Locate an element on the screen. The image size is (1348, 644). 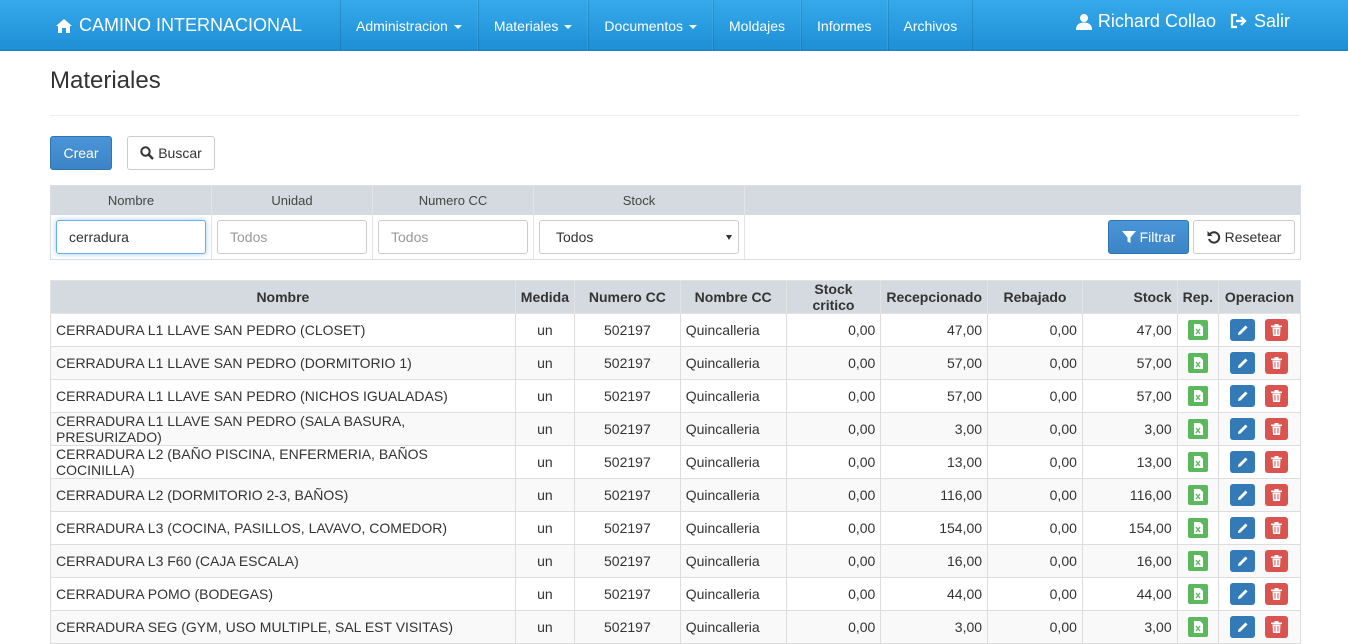
nav-documentos: Documentos is located at coordinates (651, 25).